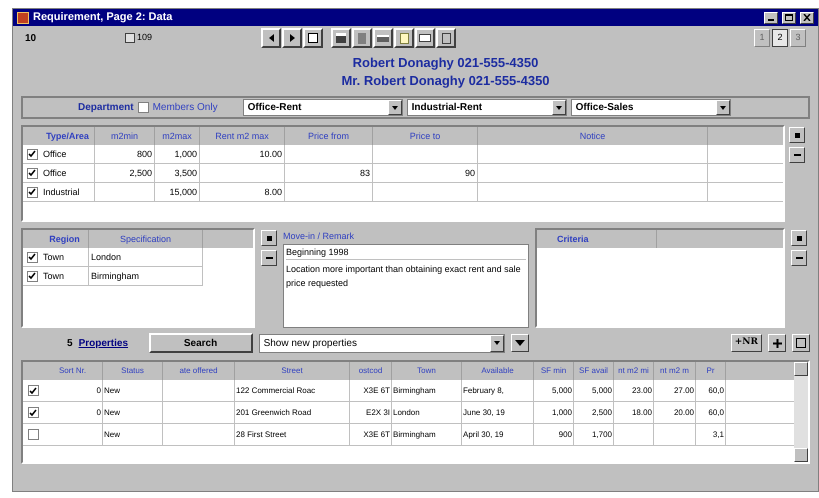 Image resolution: width=819 pixels, height=498 pixels. What do you see at coordinates (185, 108) in the screenshot?
I see `members-only-label: Members Only` at bounding box center [185, 108].